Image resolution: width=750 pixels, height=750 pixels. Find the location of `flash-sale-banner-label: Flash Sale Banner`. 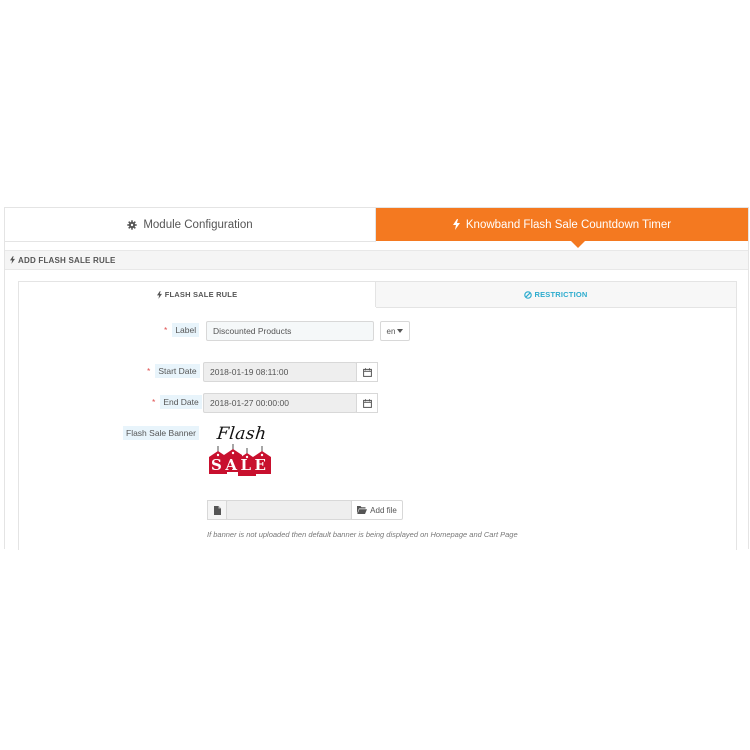

flash-sale-banner-label: Flash Sale Banner is located at coordinates (161, 433).